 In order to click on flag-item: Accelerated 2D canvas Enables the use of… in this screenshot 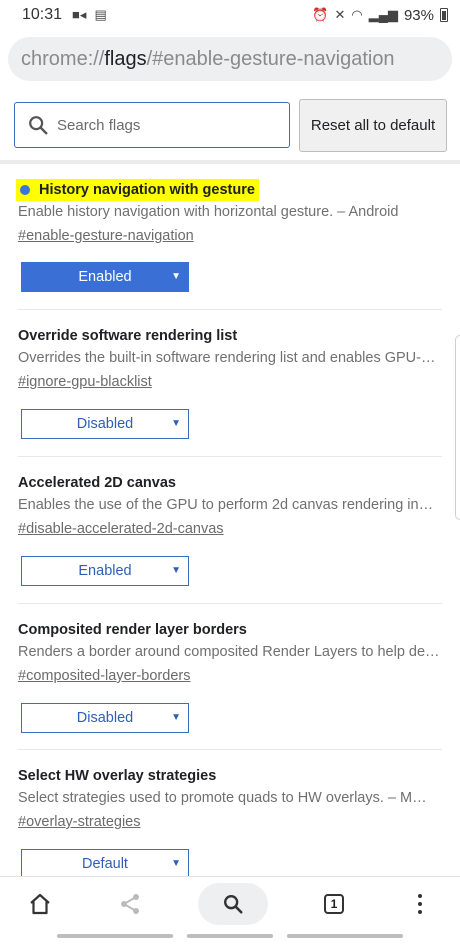, I will do `click(230, 529)`.